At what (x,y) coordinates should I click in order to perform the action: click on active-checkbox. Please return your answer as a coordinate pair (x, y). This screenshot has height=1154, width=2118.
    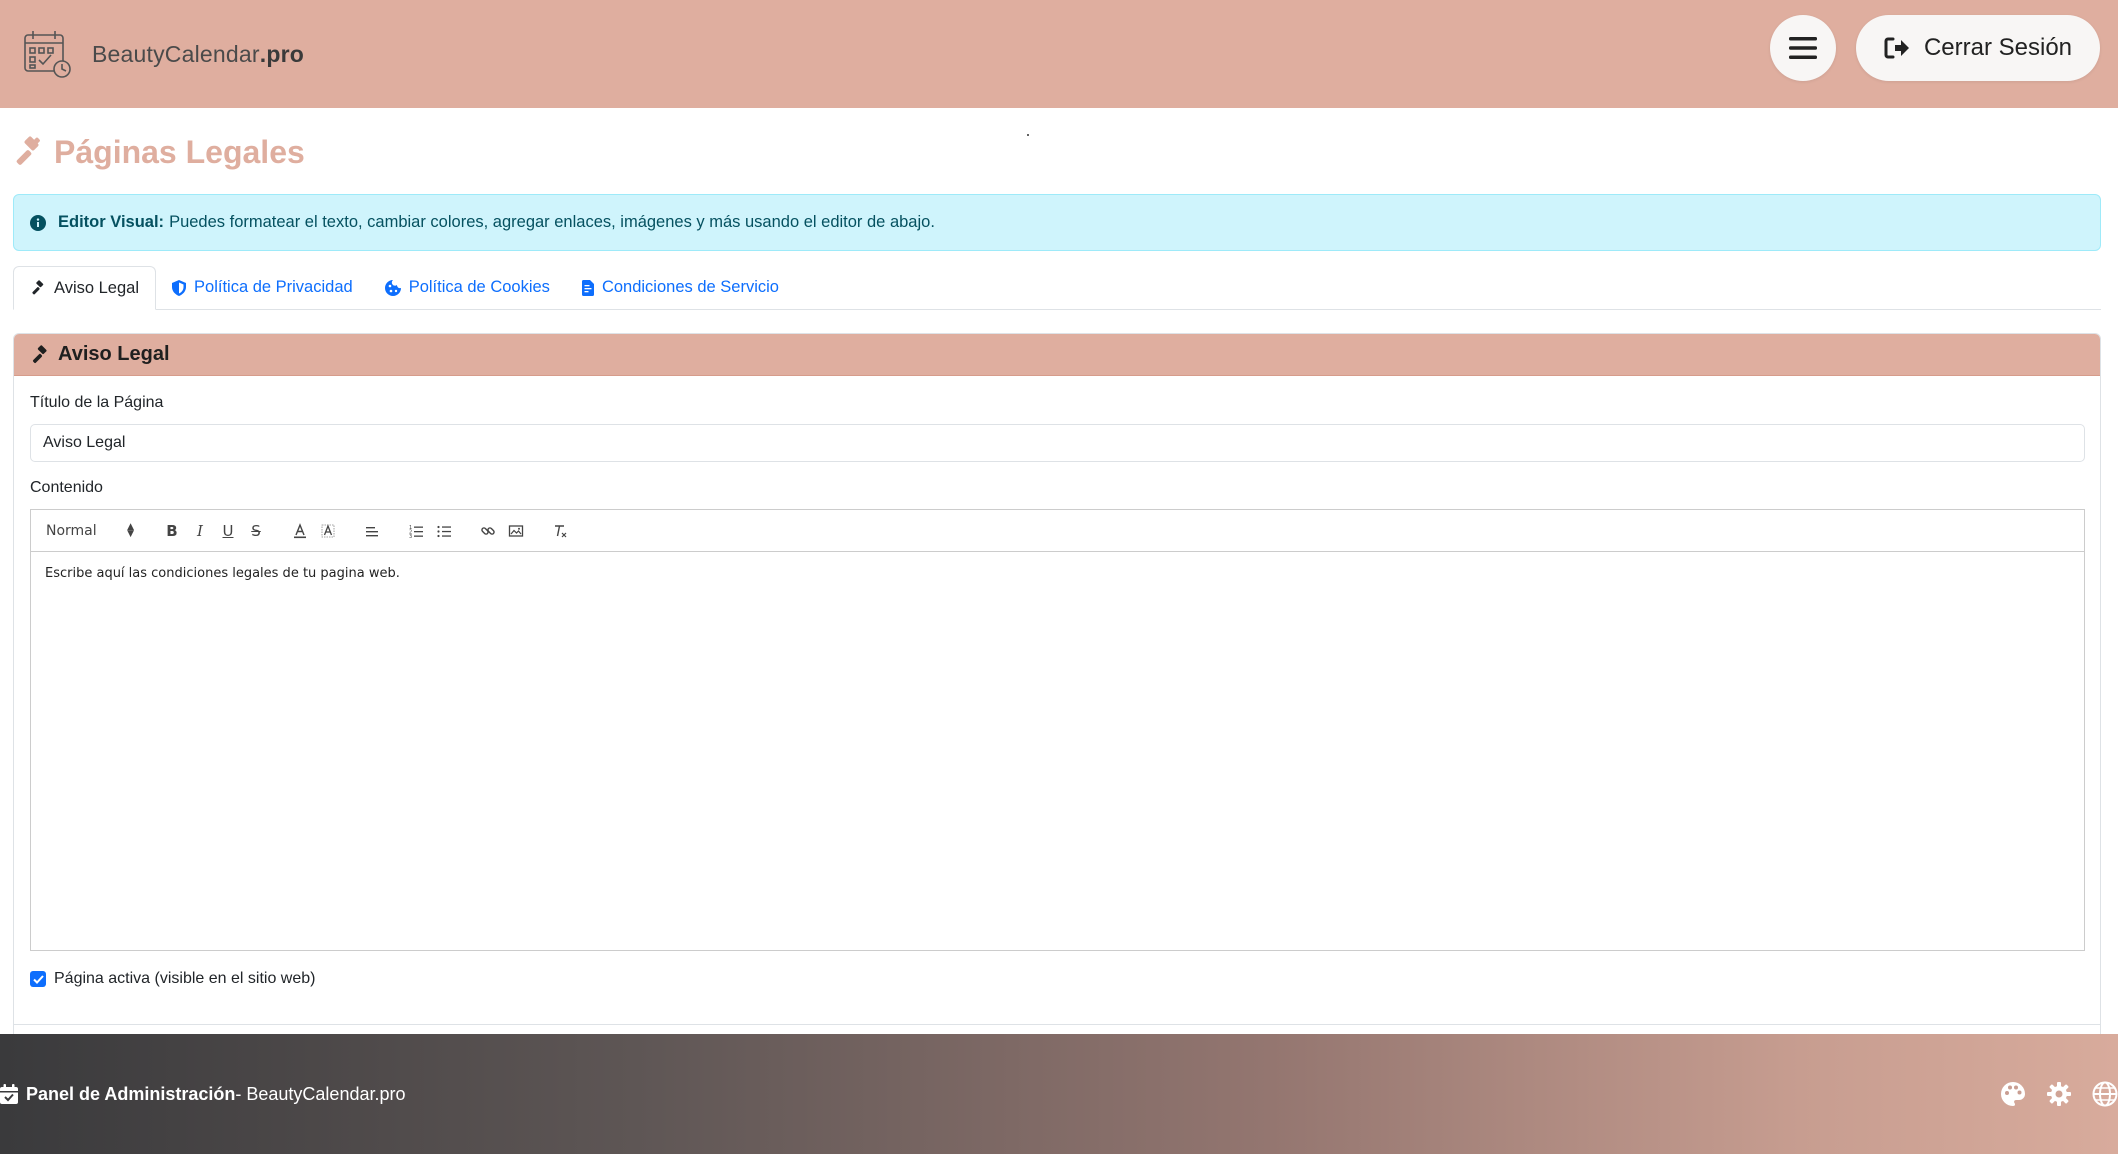
    Looking at the image, I should click on (38, 979).